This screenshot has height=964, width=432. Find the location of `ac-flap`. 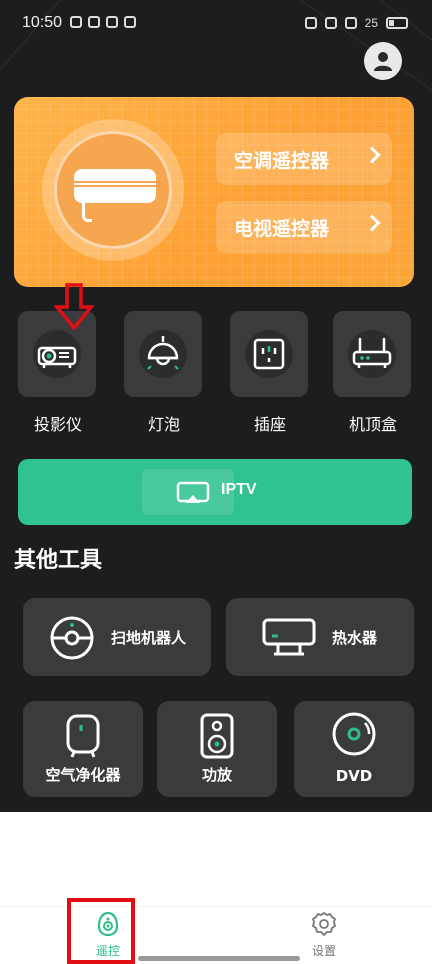

ac-flap is located at coordinates (87, 212).